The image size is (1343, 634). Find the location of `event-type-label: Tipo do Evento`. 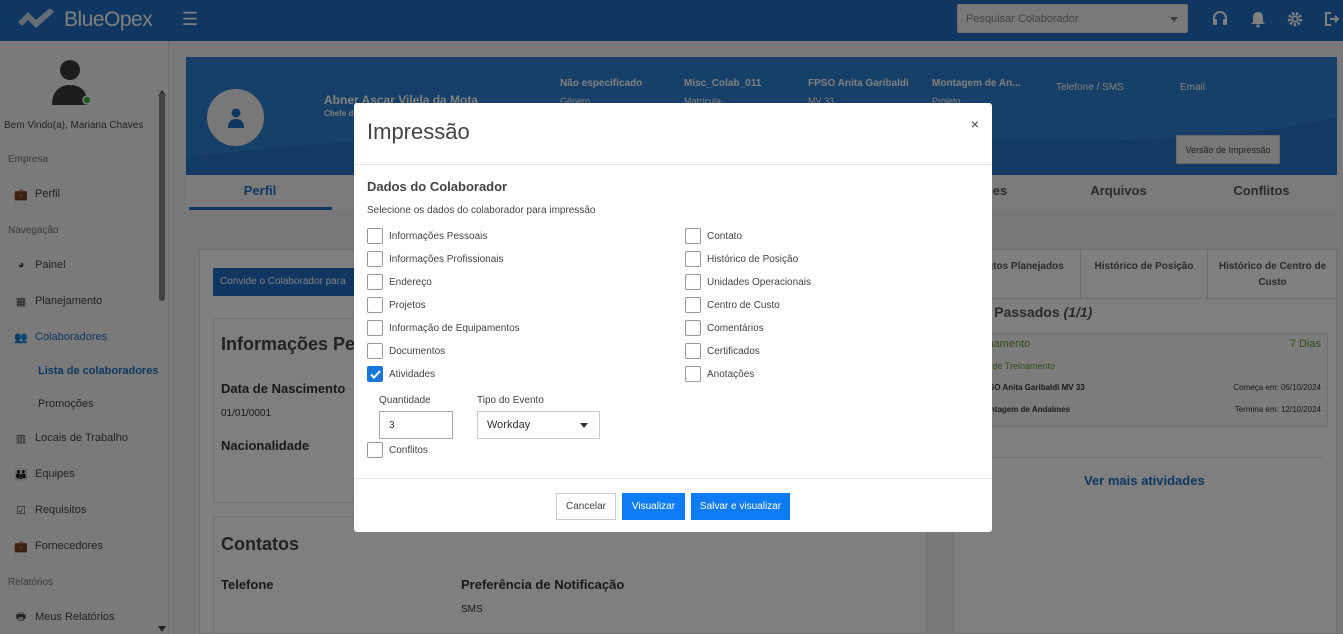

event-type-label: Tipo do Evento is located at coordinates (510, 400).